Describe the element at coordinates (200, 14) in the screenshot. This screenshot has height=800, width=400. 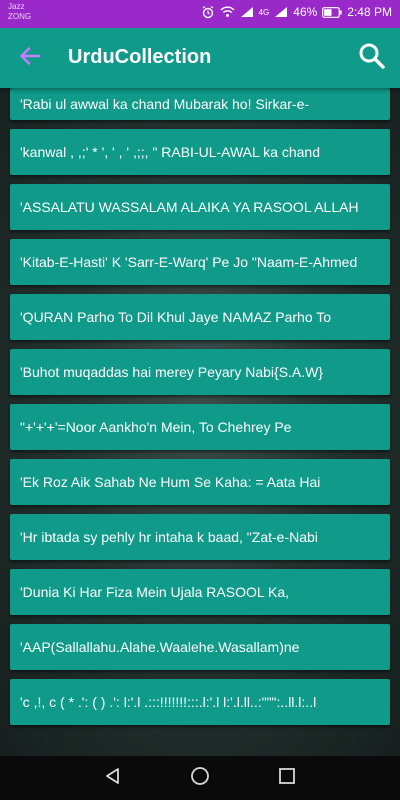
I see `status-bar: Jazz ZONG 4G 46% 2:48 PM` at that location.